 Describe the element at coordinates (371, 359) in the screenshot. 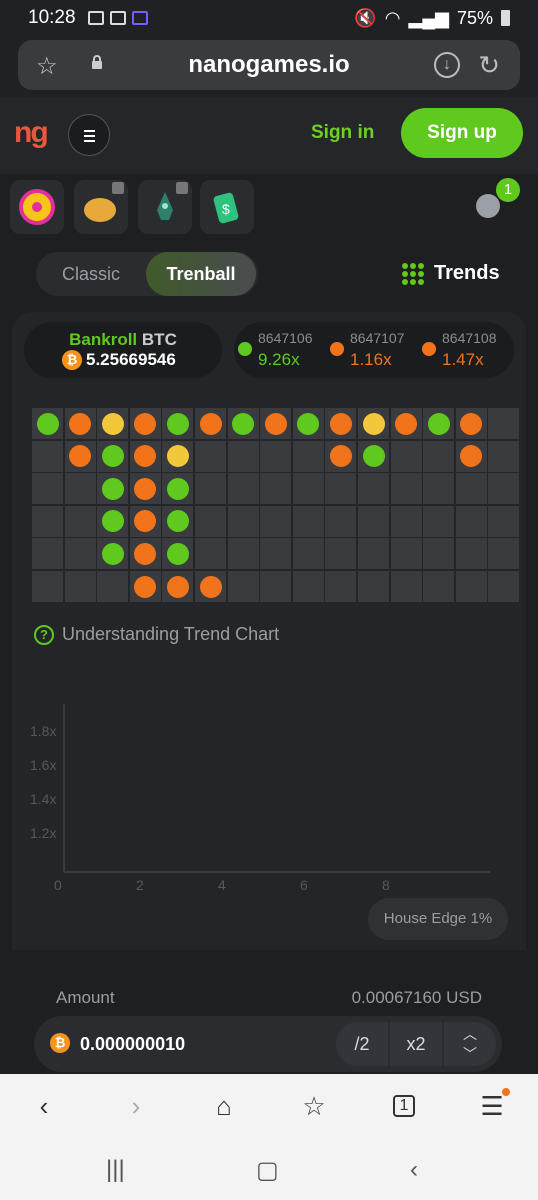

I see `history-multiplier: 1.16x` at that location.